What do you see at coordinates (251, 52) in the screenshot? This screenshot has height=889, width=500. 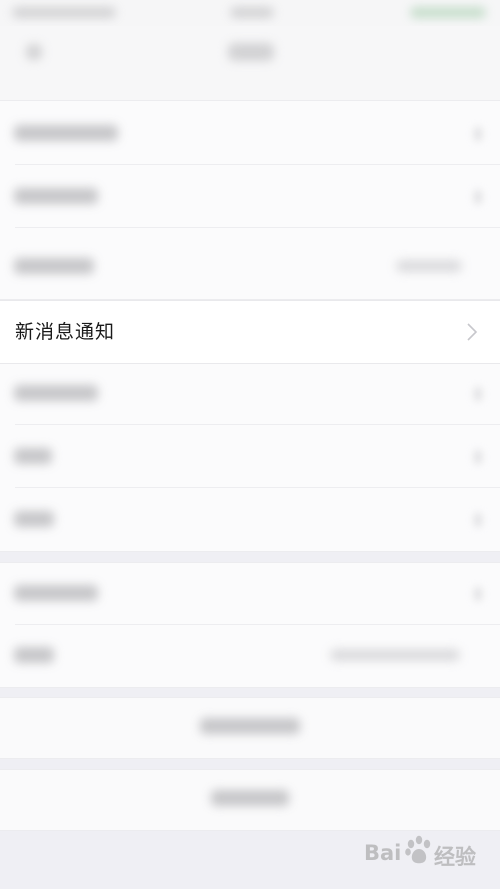 I see `nav-title` at bounding box center [251, 52].